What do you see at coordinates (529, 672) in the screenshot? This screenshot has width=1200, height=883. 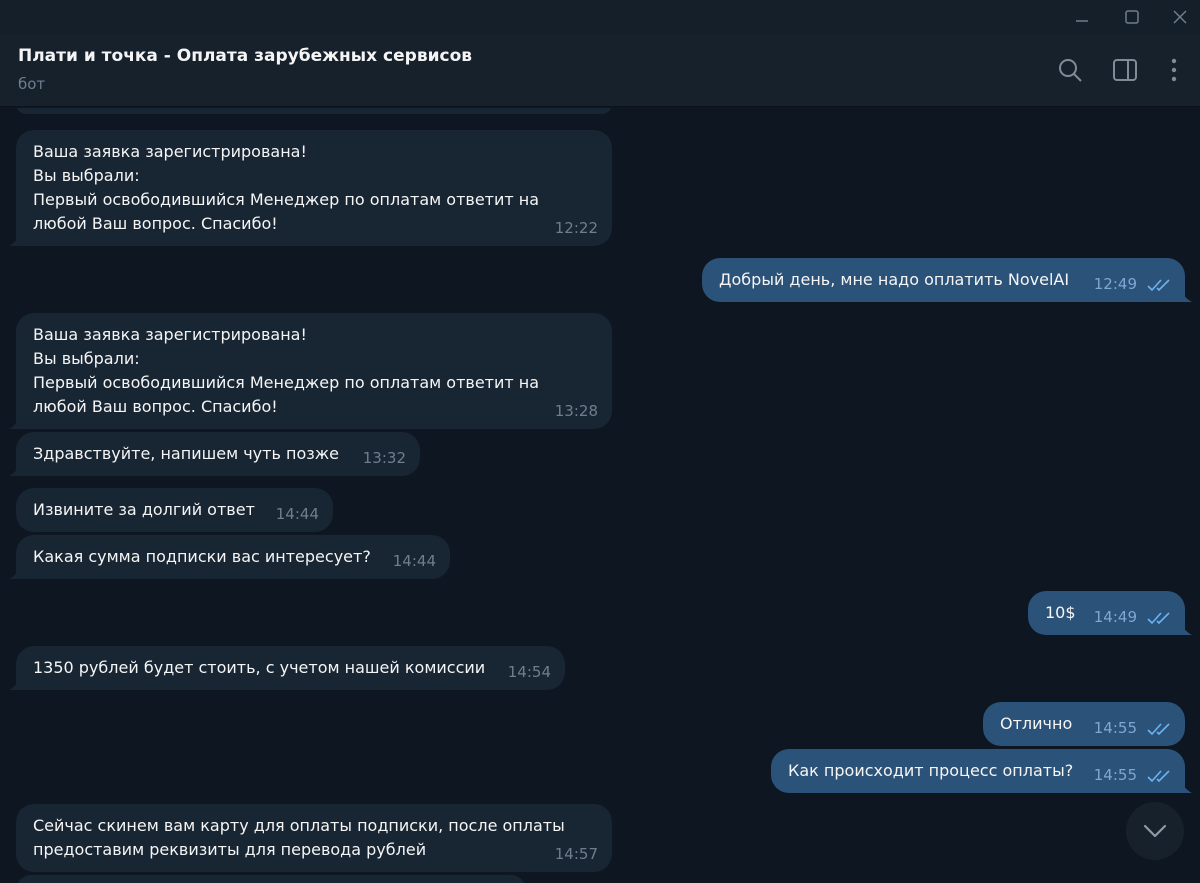 I see `message-time: 14:54` at bounding box center [529, 672].